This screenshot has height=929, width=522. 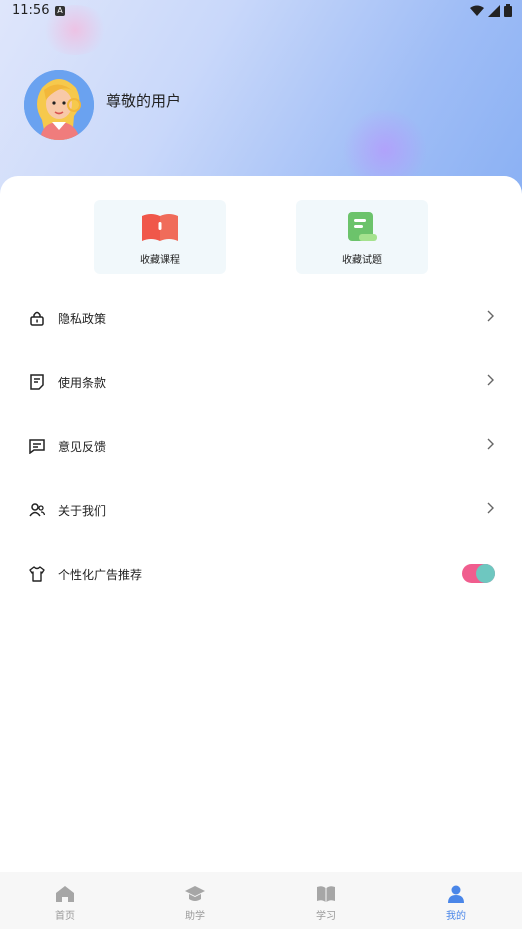 I want to click on menu-item-label: 关于我们, so click(x=82, y=511).